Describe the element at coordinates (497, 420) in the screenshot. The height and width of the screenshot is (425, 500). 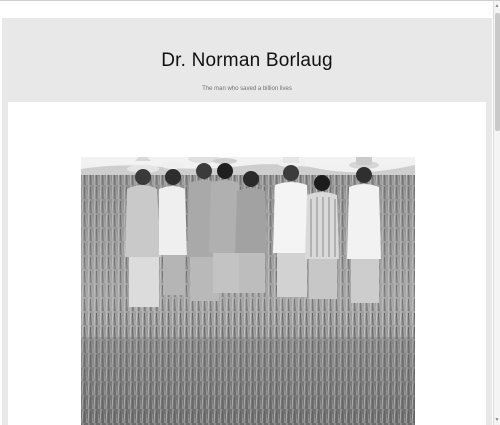
I see `scroll-down-arrow-icon: ▼` at that location.